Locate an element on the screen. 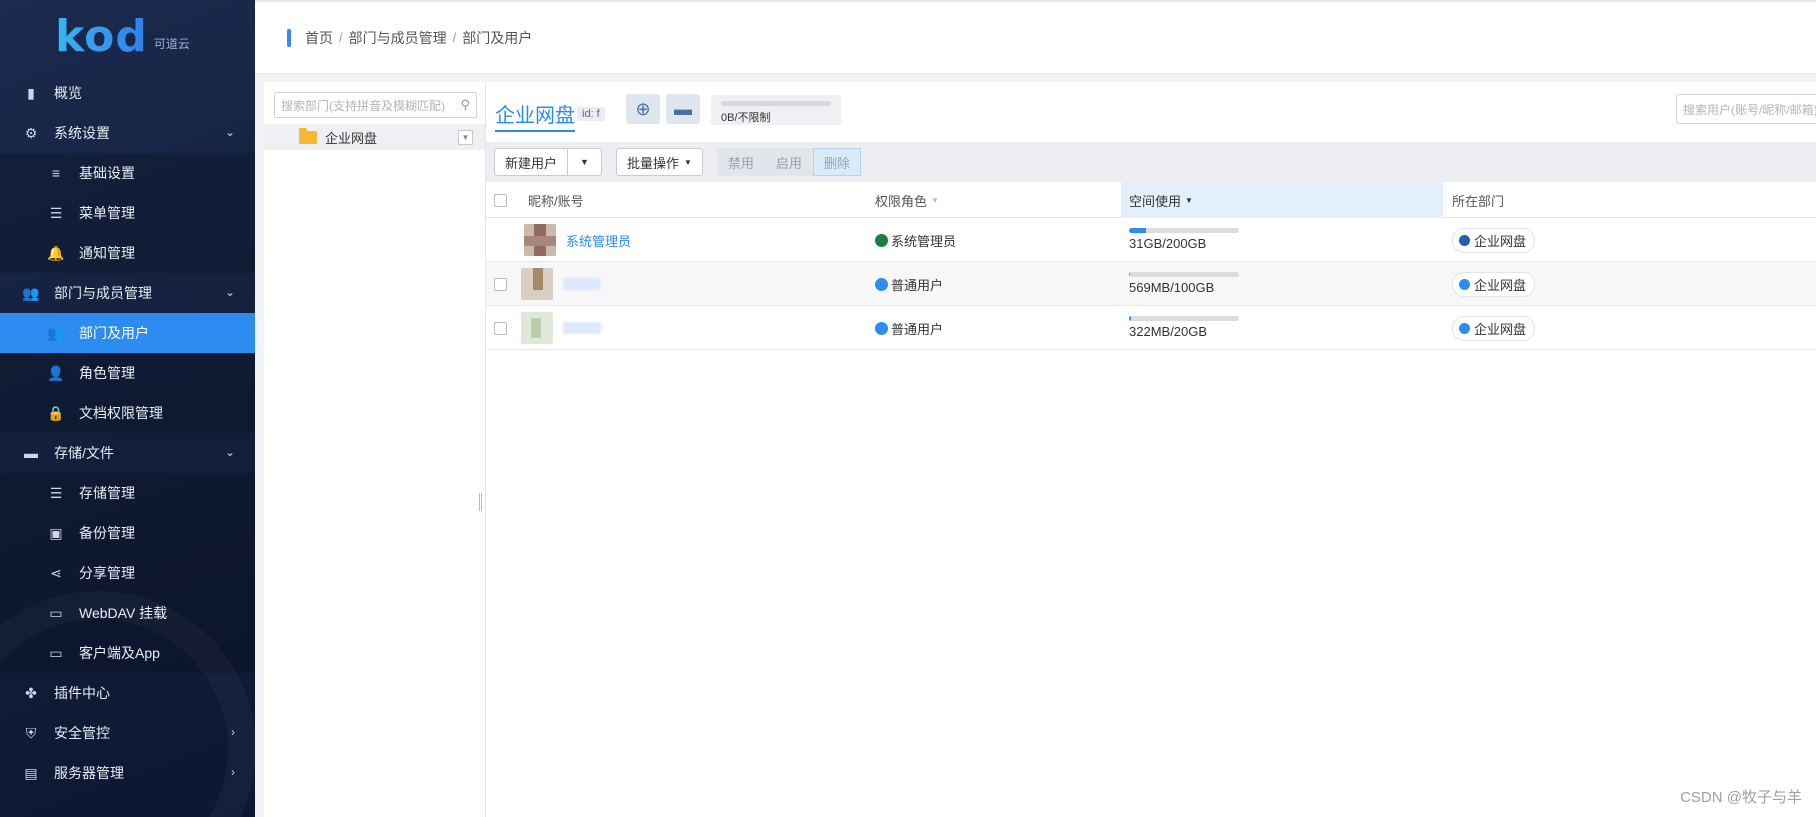 This screenshot has height=817, width=1816. select-all-checkbox is located at coordinates (500, 200).